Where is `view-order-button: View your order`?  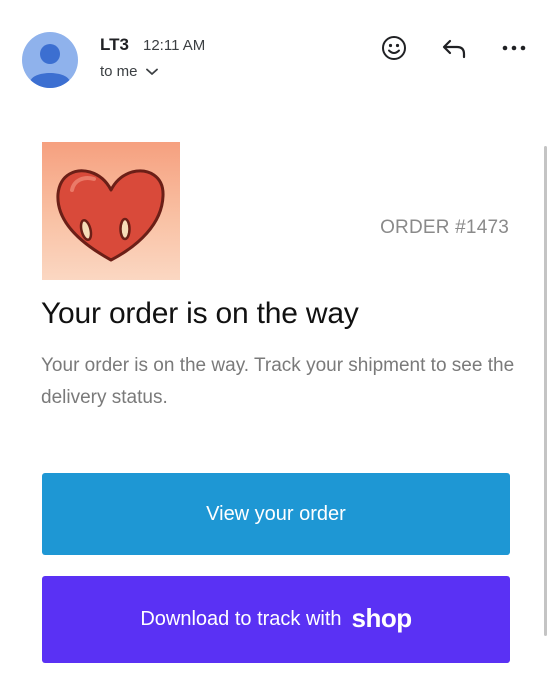
view-order-button: View your order is located at coordinates (276, 514).